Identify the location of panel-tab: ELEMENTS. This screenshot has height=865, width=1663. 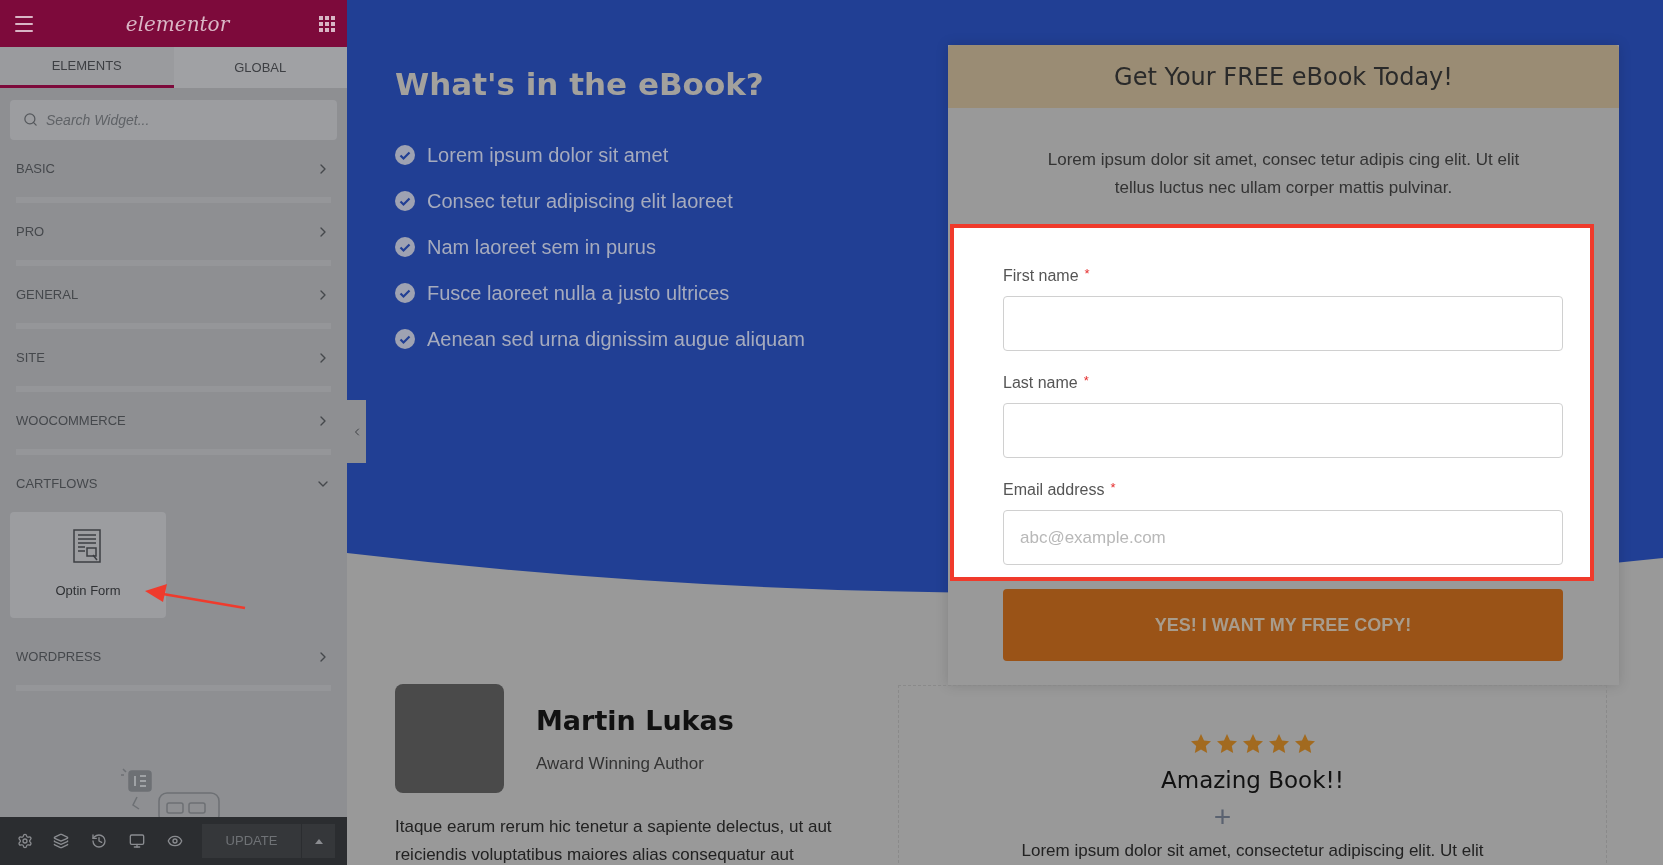
(87, 67).